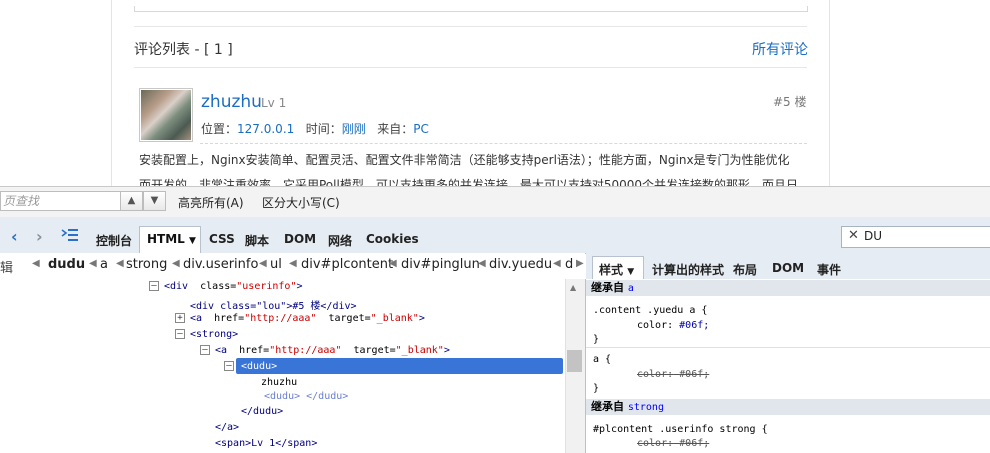  Describe the element at coordinates (421, 129) in the screenshot. I see `source-value: PC` at that location.